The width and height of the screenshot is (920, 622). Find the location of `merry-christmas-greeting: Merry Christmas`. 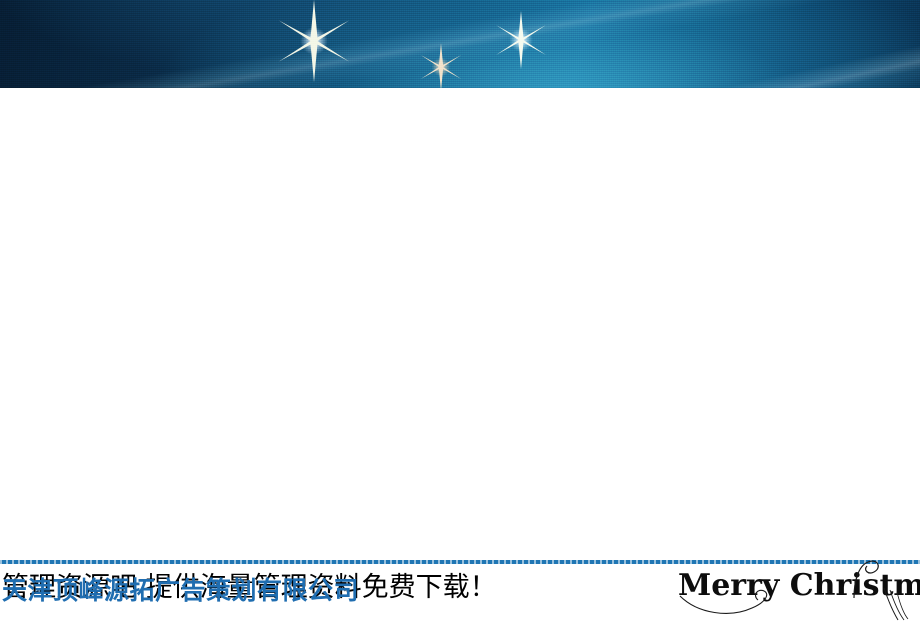

merry-christmas-greeting: Merry Christmas is located at coordinates (799, 590).